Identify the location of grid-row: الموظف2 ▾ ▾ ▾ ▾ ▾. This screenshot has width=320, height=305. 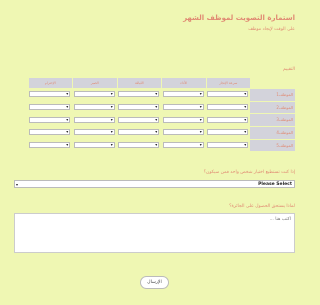
(154, 107).